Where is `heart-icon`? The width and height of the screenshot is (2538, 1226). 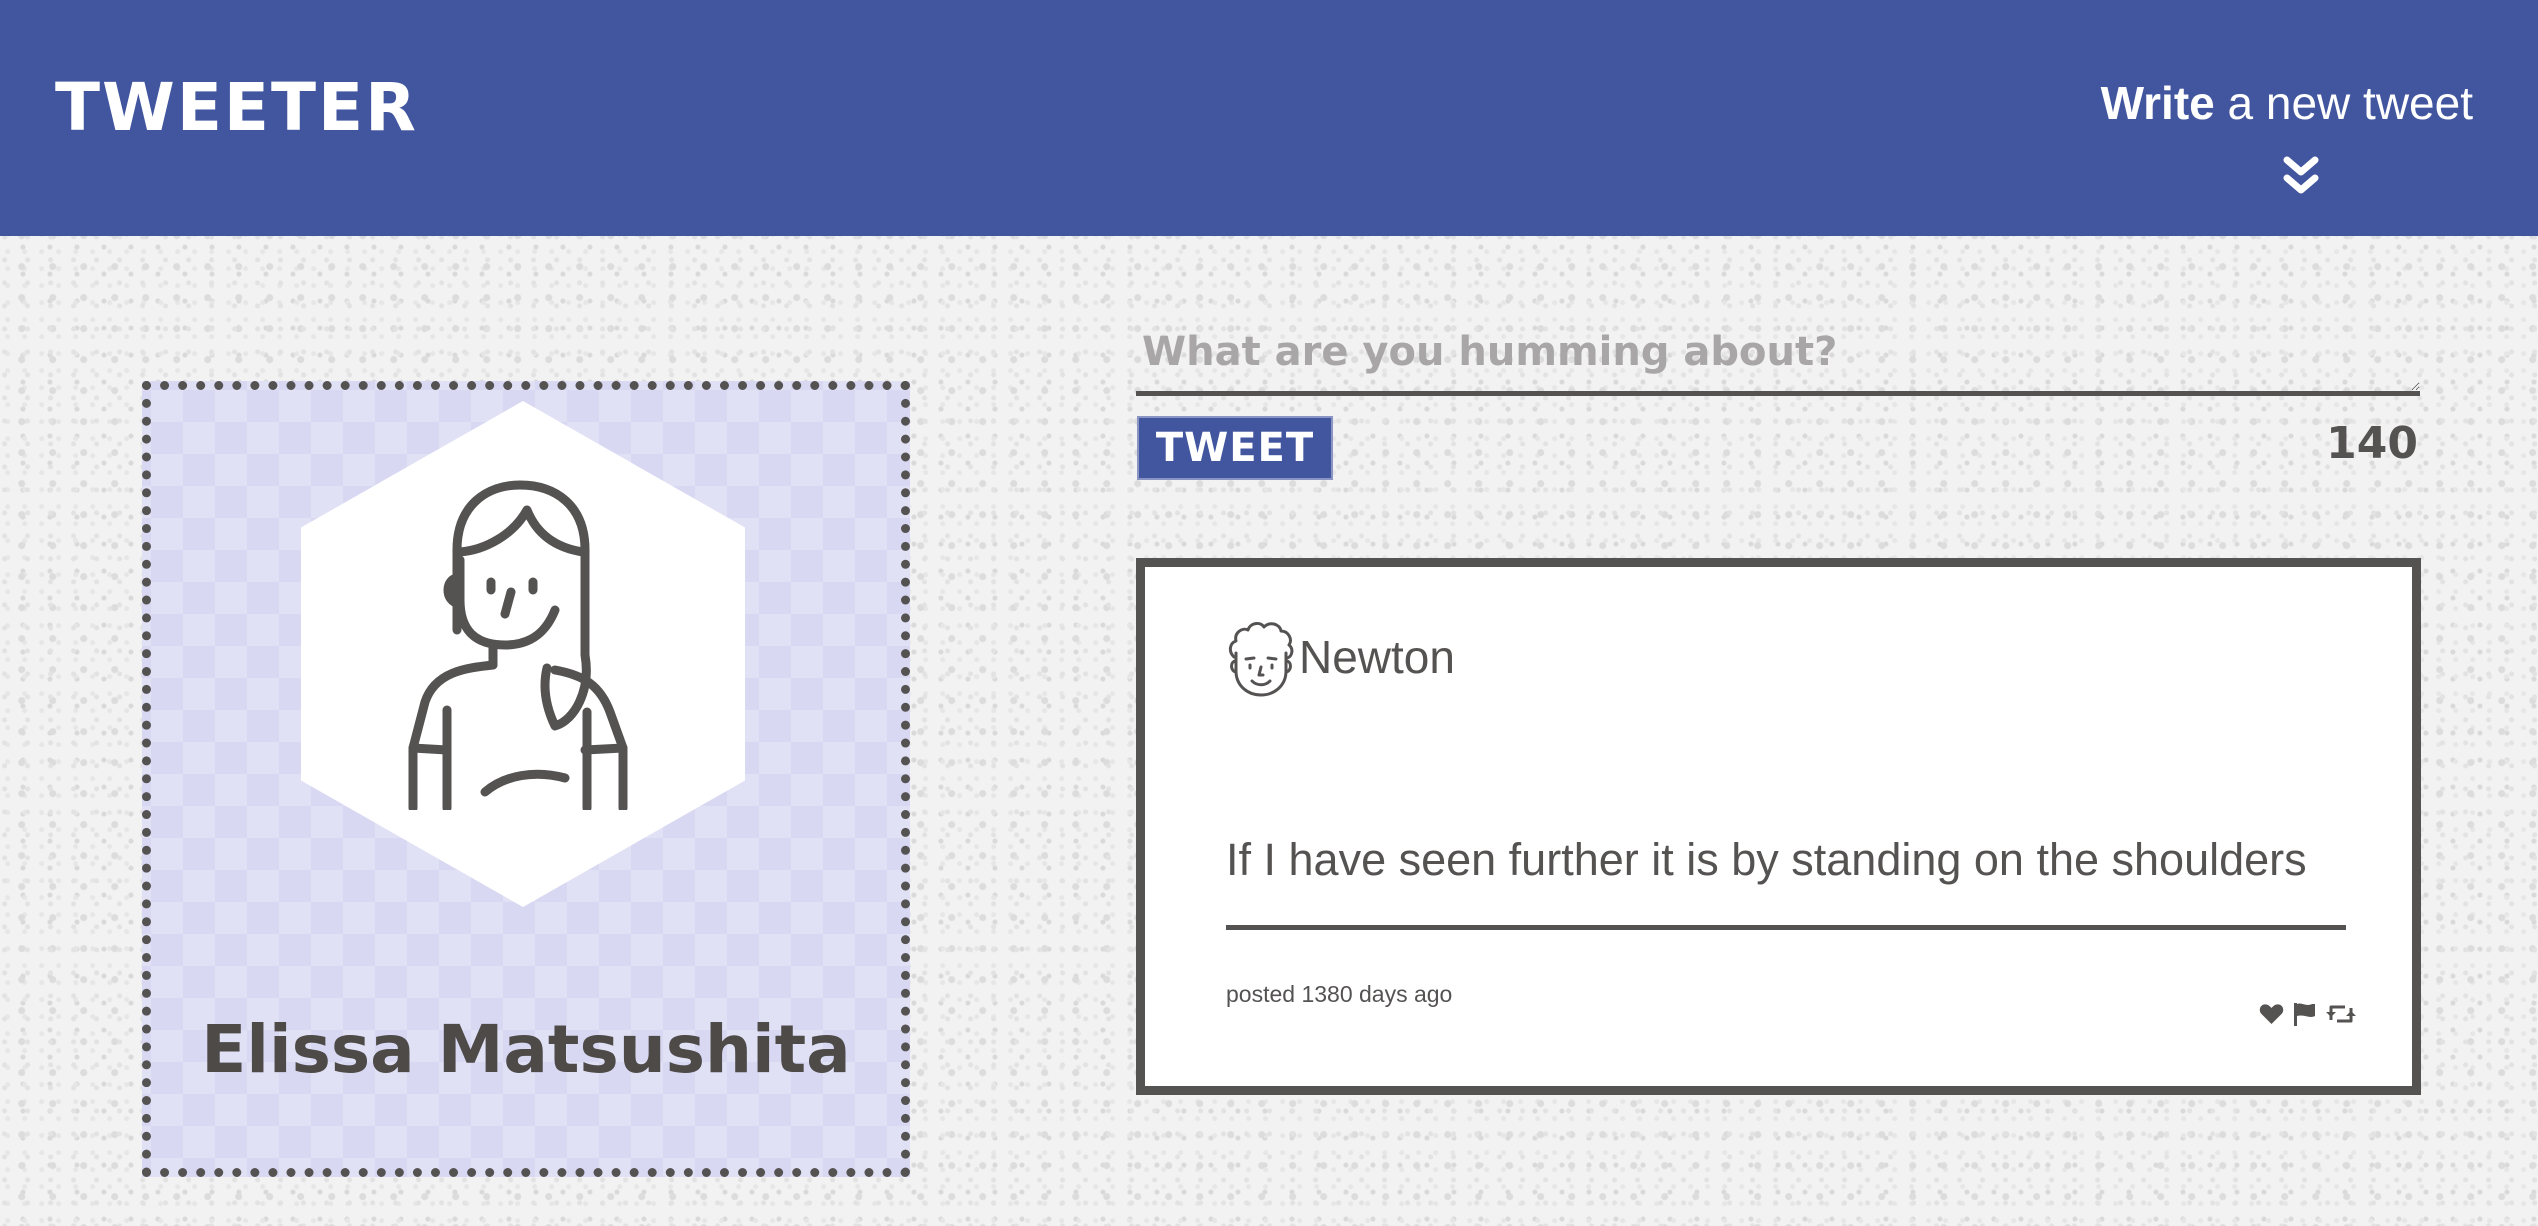
heart-icon is located at coordinates (2271, 1014).